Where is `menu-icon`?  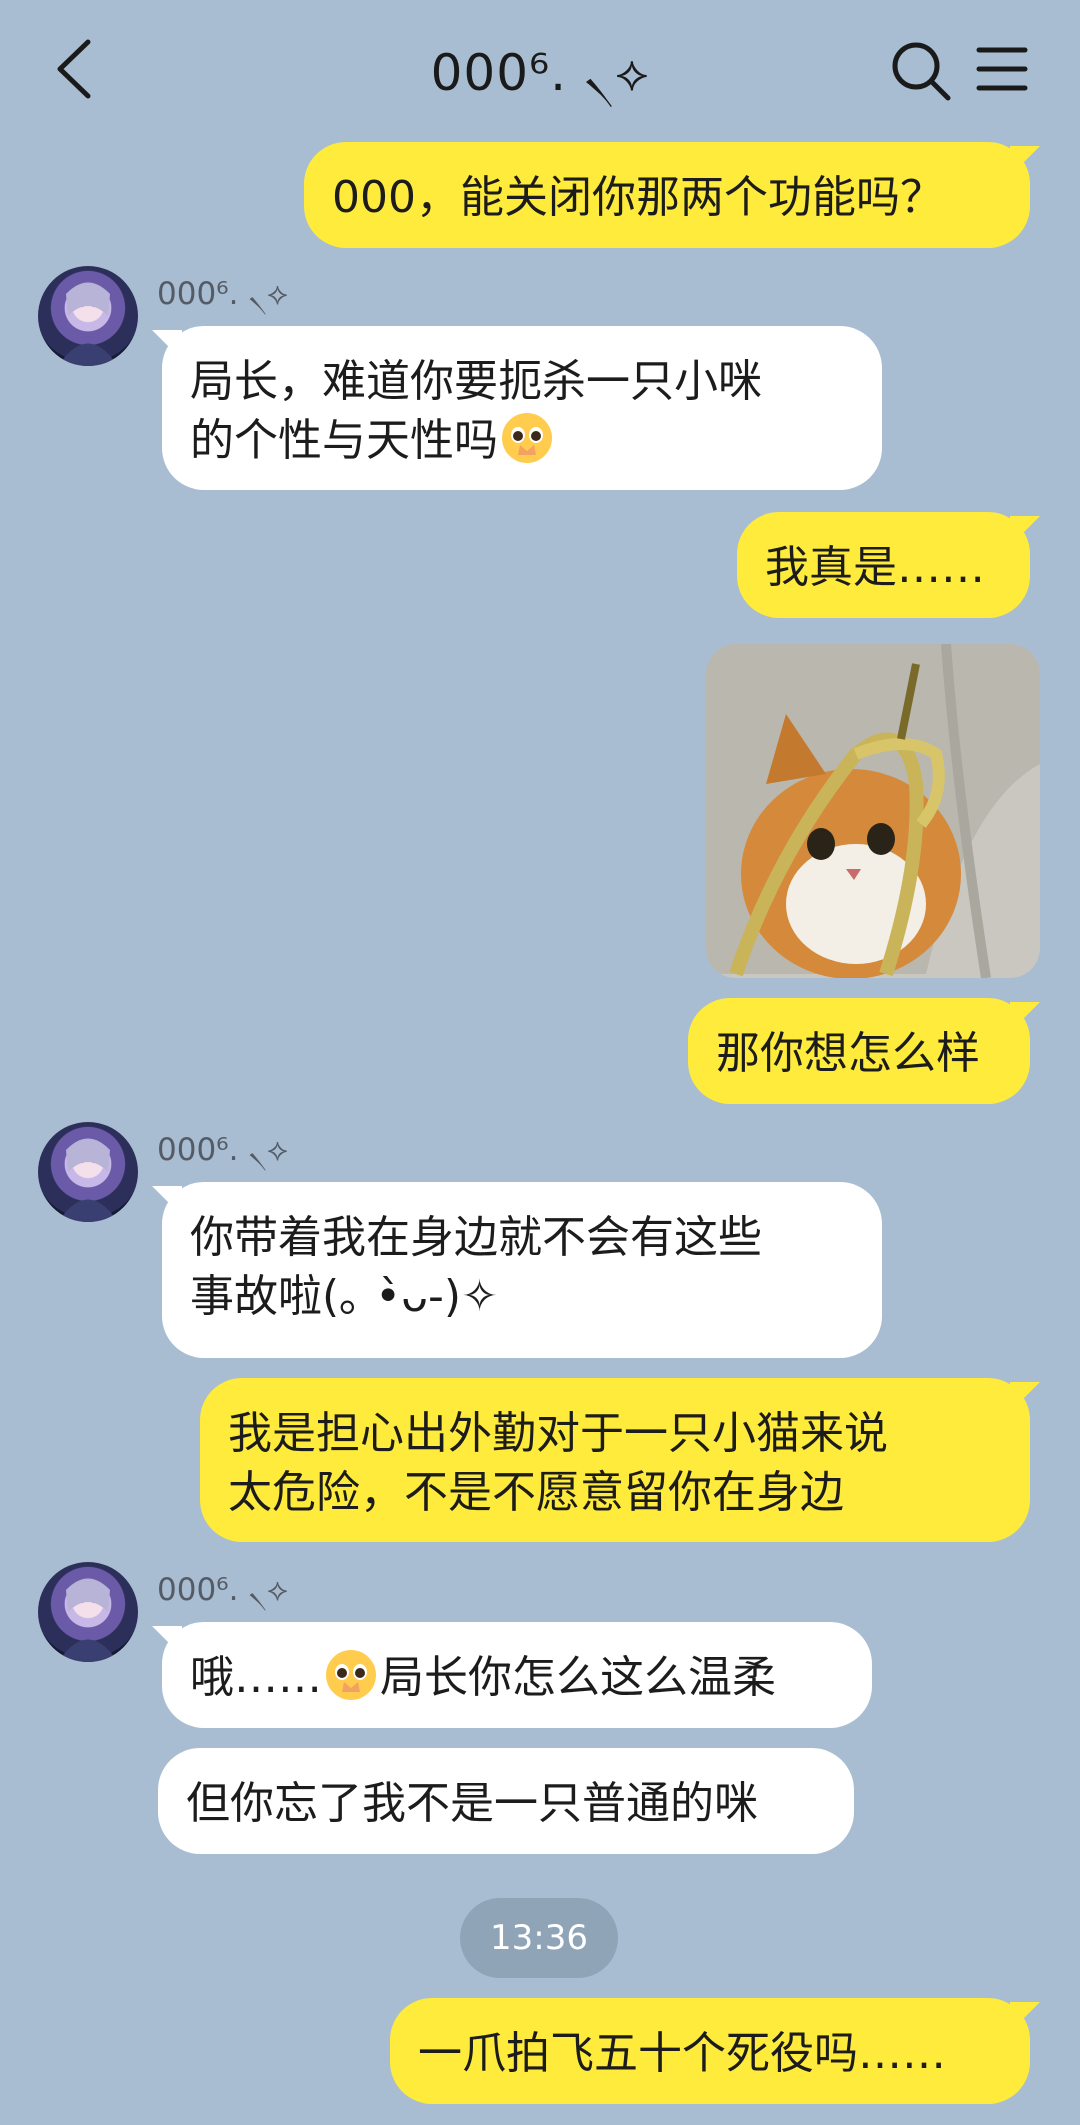 menu-icon is located at coordinates (1002, 69).